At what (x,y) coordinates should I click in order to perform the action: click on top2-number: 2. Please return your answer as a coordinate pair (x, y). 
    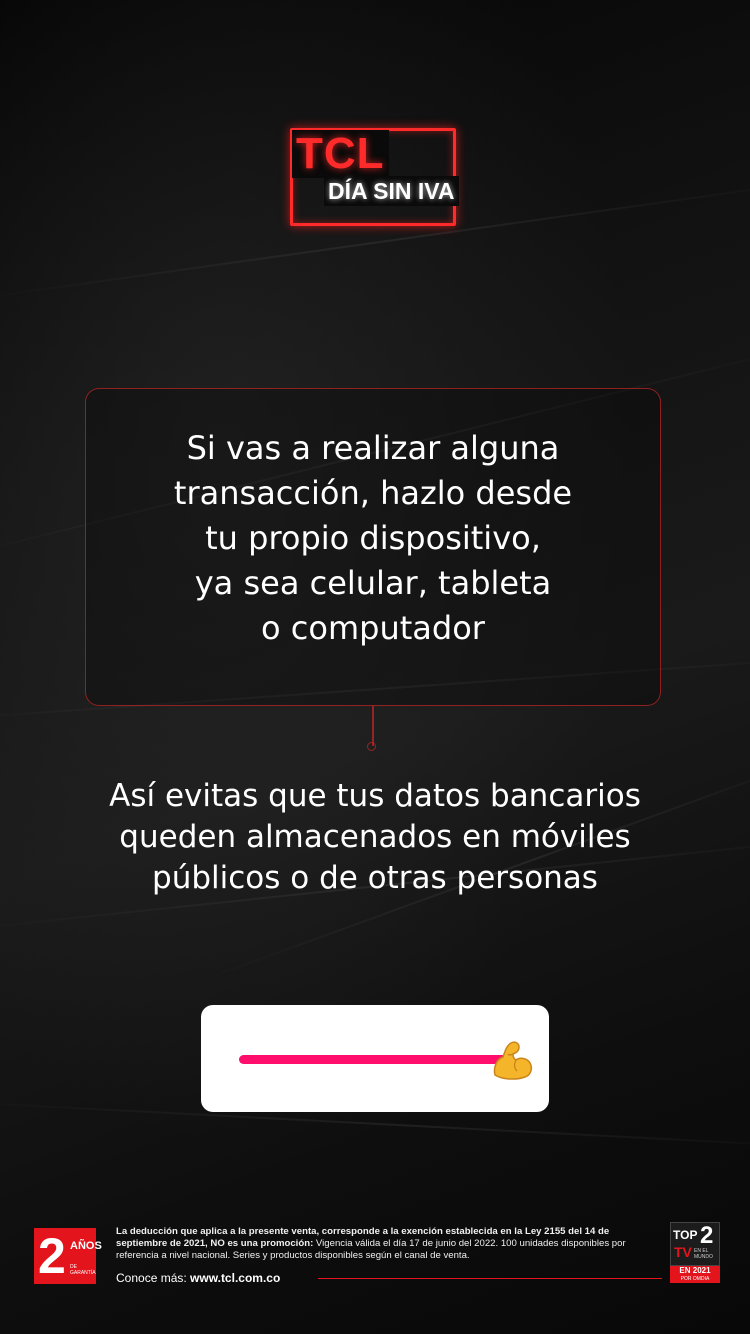
    Looking at the image, I should click on (707, 1235).